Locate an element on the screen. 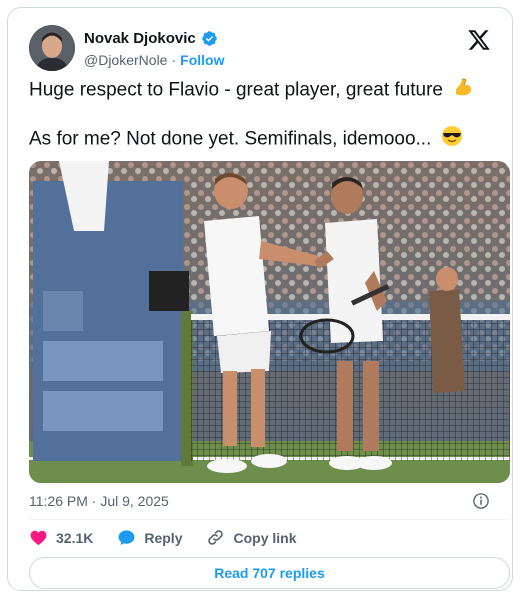  sunglasses-face-icon is located at coordinates (452, 139).